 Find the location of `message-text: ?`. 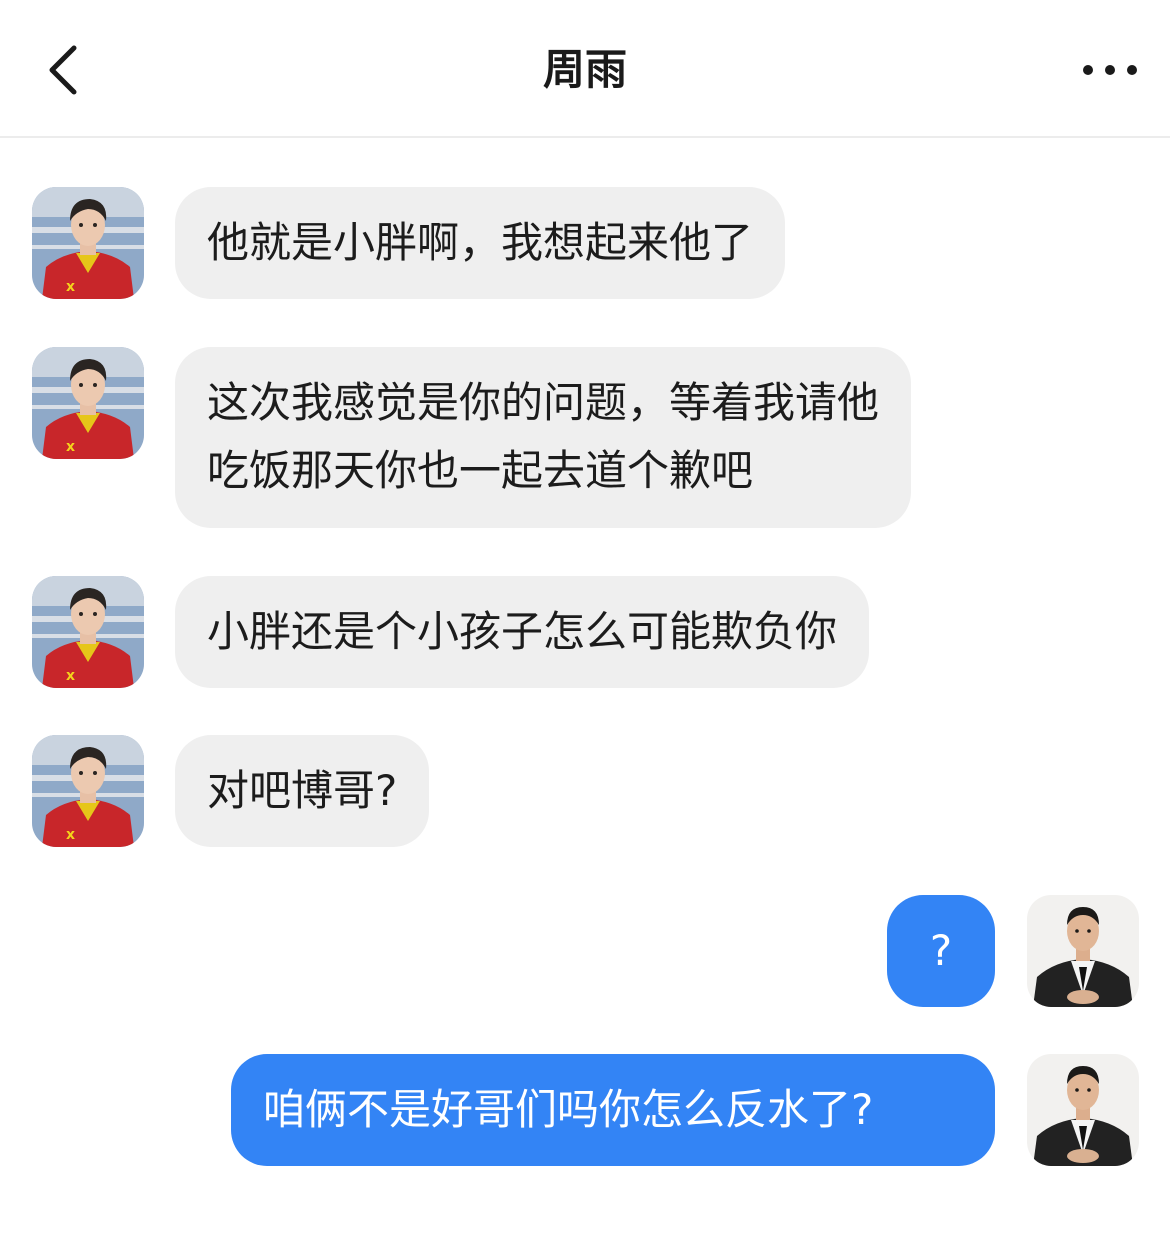

message-text: ? is located at coordinates (941, 950).